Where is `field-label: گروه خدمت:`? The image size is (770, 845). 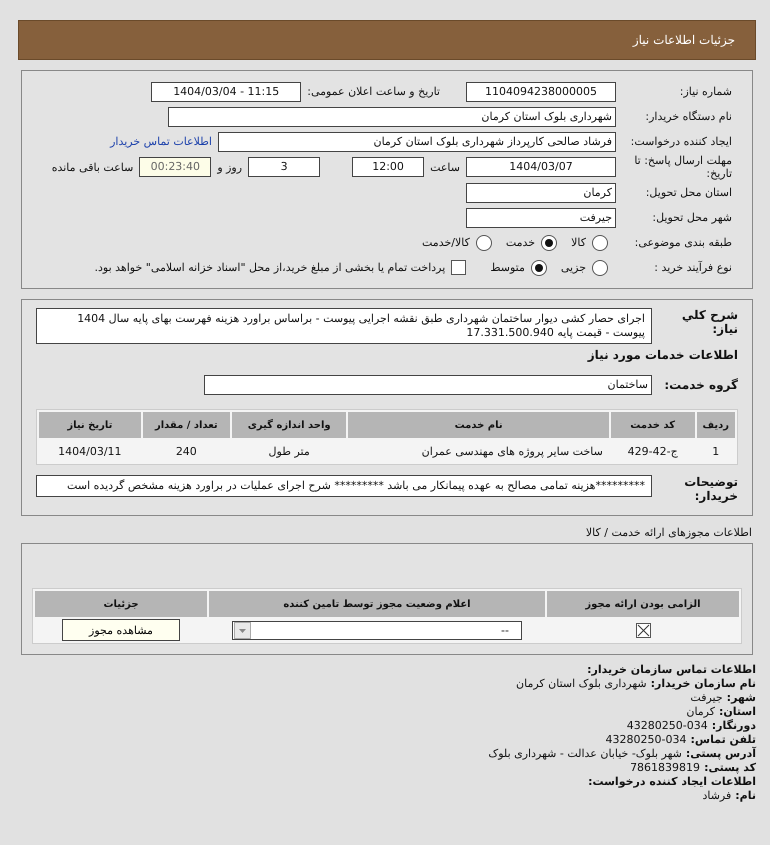
field-label: گروه خدمت: is located at coordinates (700, 385).